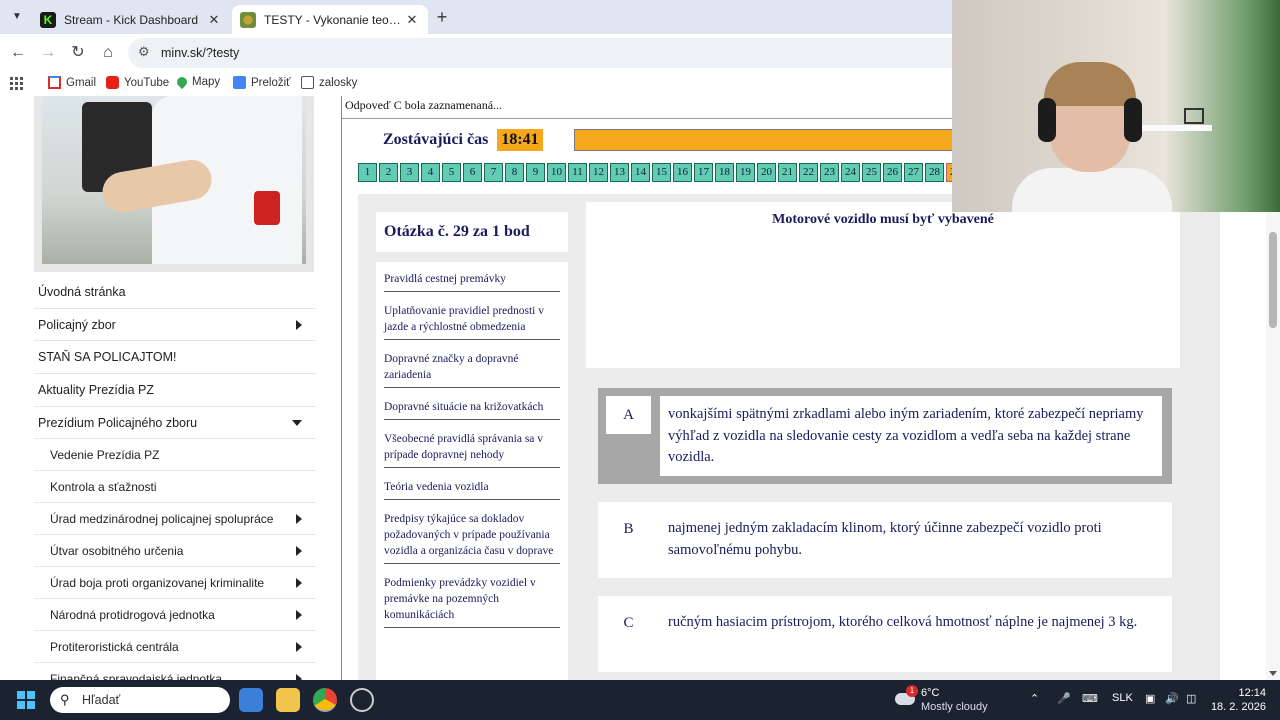 This screenshot has height=720, width=1280. What do you see at coordinates (661, 172) in the screenshot?
I see `question-number-button: 15` at bounding box center [661, 172].